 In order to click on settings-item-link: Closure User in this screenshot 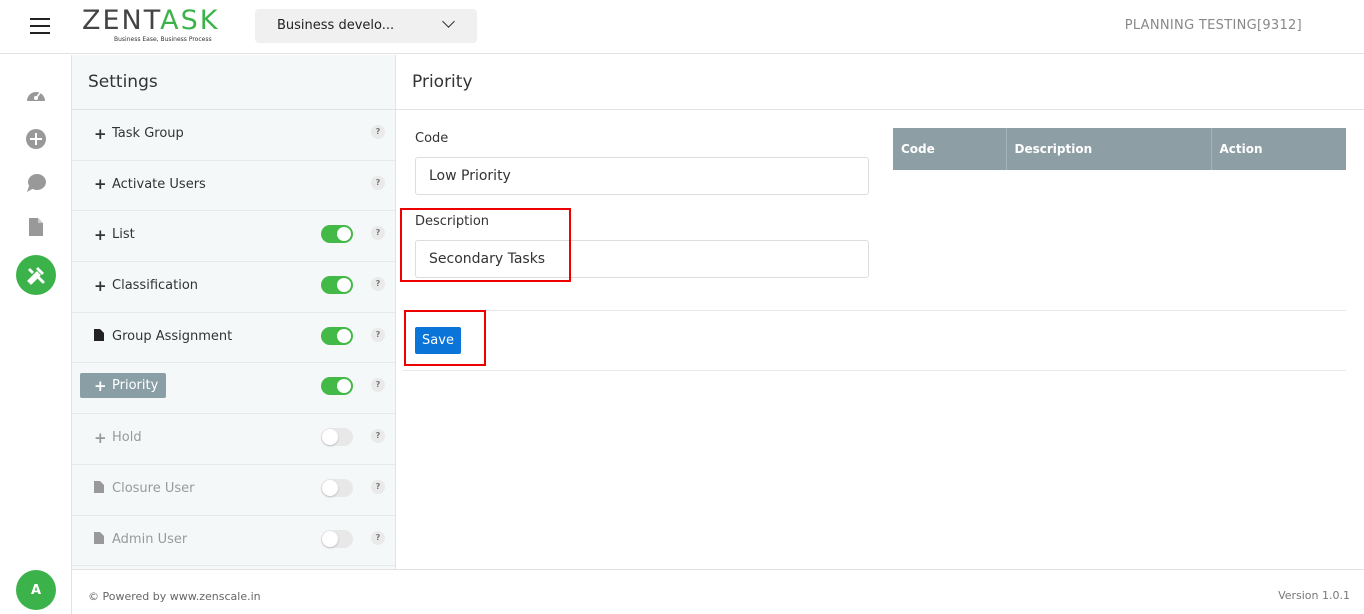, I will do `click(144, 488)`.